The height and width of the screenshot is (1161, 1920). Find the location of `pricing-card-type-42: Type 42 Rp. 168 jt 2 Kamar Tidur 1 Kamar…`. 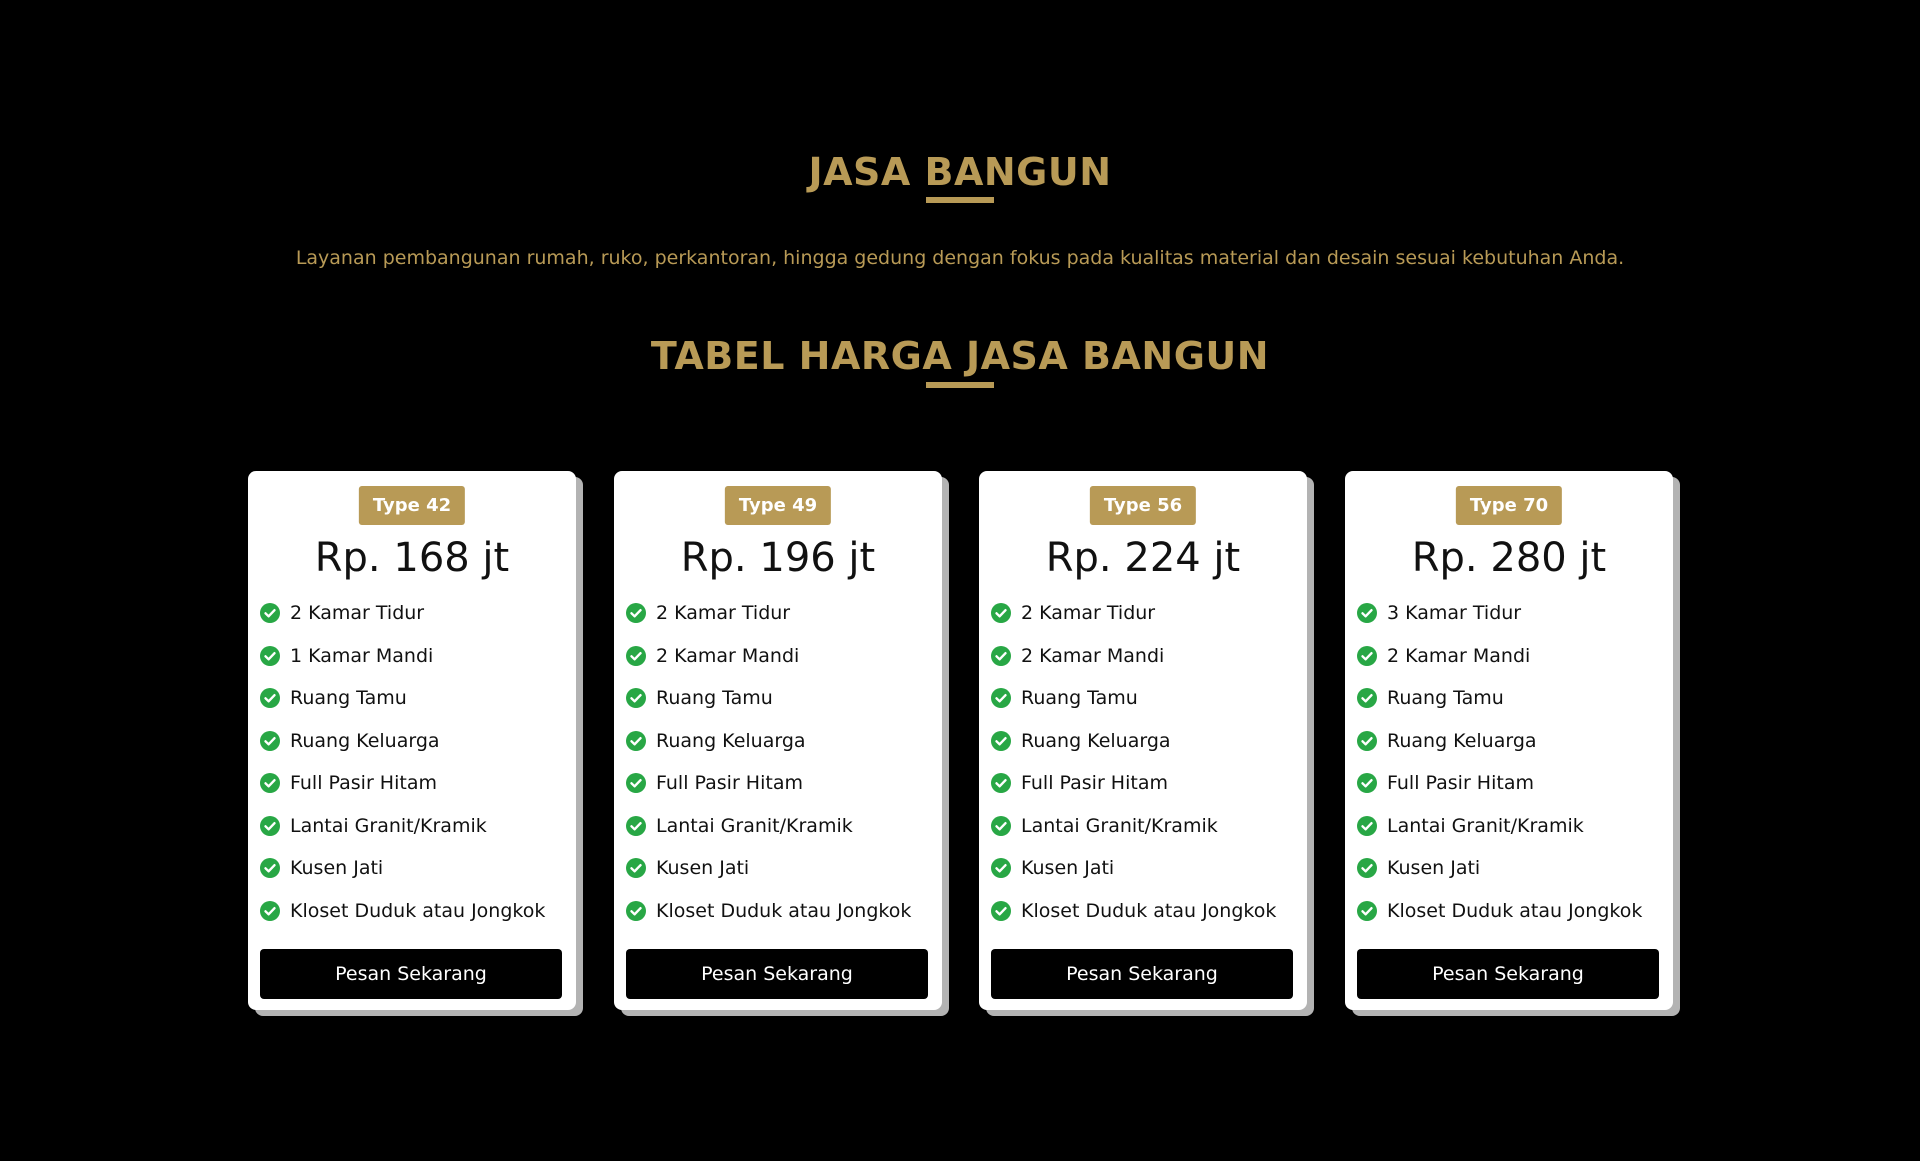

pricing-card-type-42: Type 42 Rp. 168 jt 2 Kamar Tidur 1 Kamar… is located at coordinates (412, 740).